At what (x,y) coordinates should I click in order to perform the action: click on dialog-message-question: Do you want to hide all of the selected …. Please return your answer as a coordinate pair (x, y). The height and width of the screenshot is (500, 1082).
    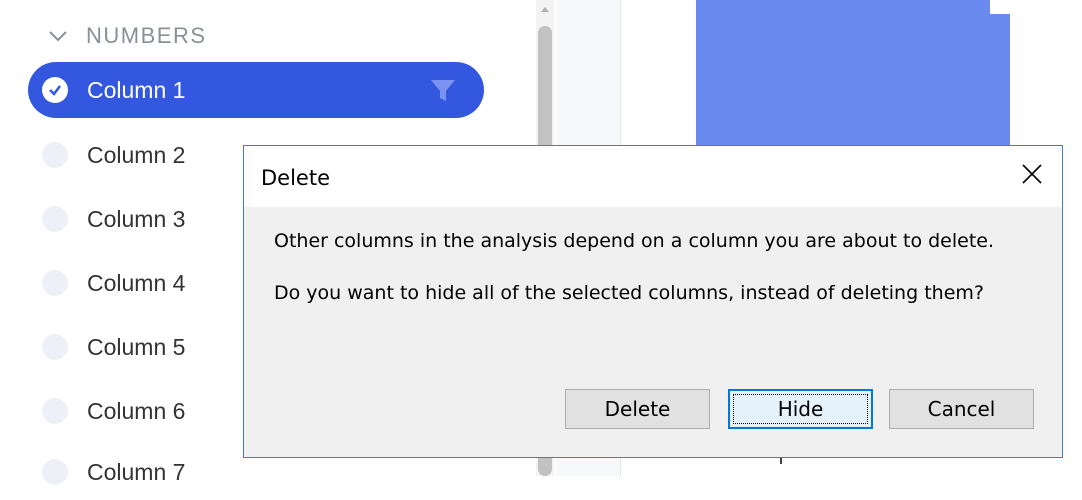
    Looking at the image, I should click on (629, 293).